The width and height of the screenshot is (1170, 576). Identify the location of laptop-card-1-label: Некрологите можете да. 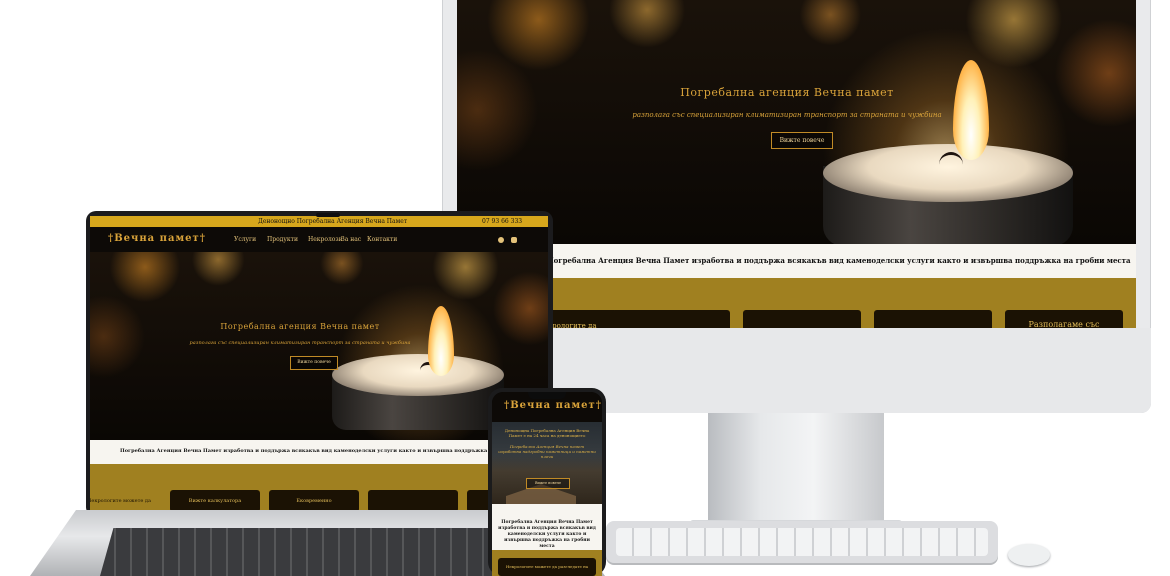
(120, 501).